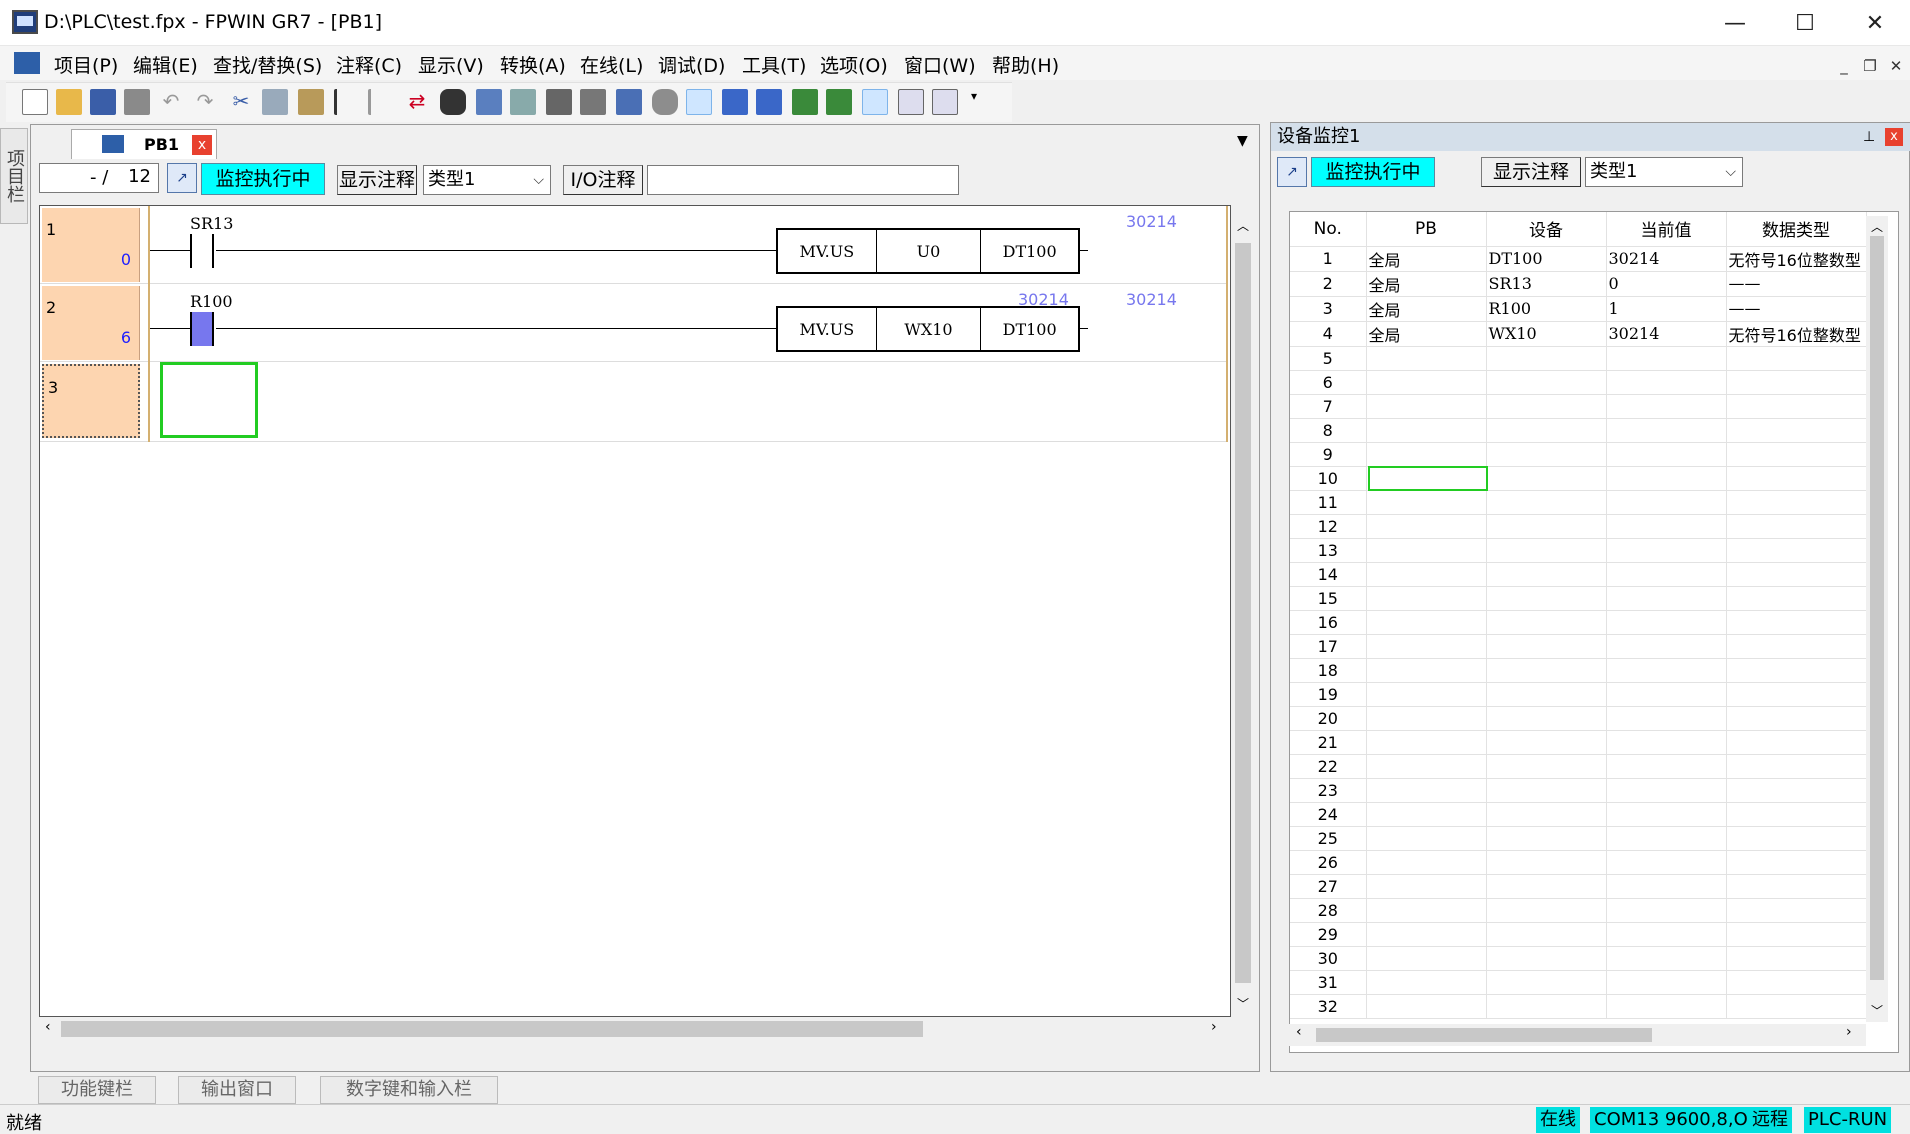  I want to click on cell-no: 22, so click(1328, 766).